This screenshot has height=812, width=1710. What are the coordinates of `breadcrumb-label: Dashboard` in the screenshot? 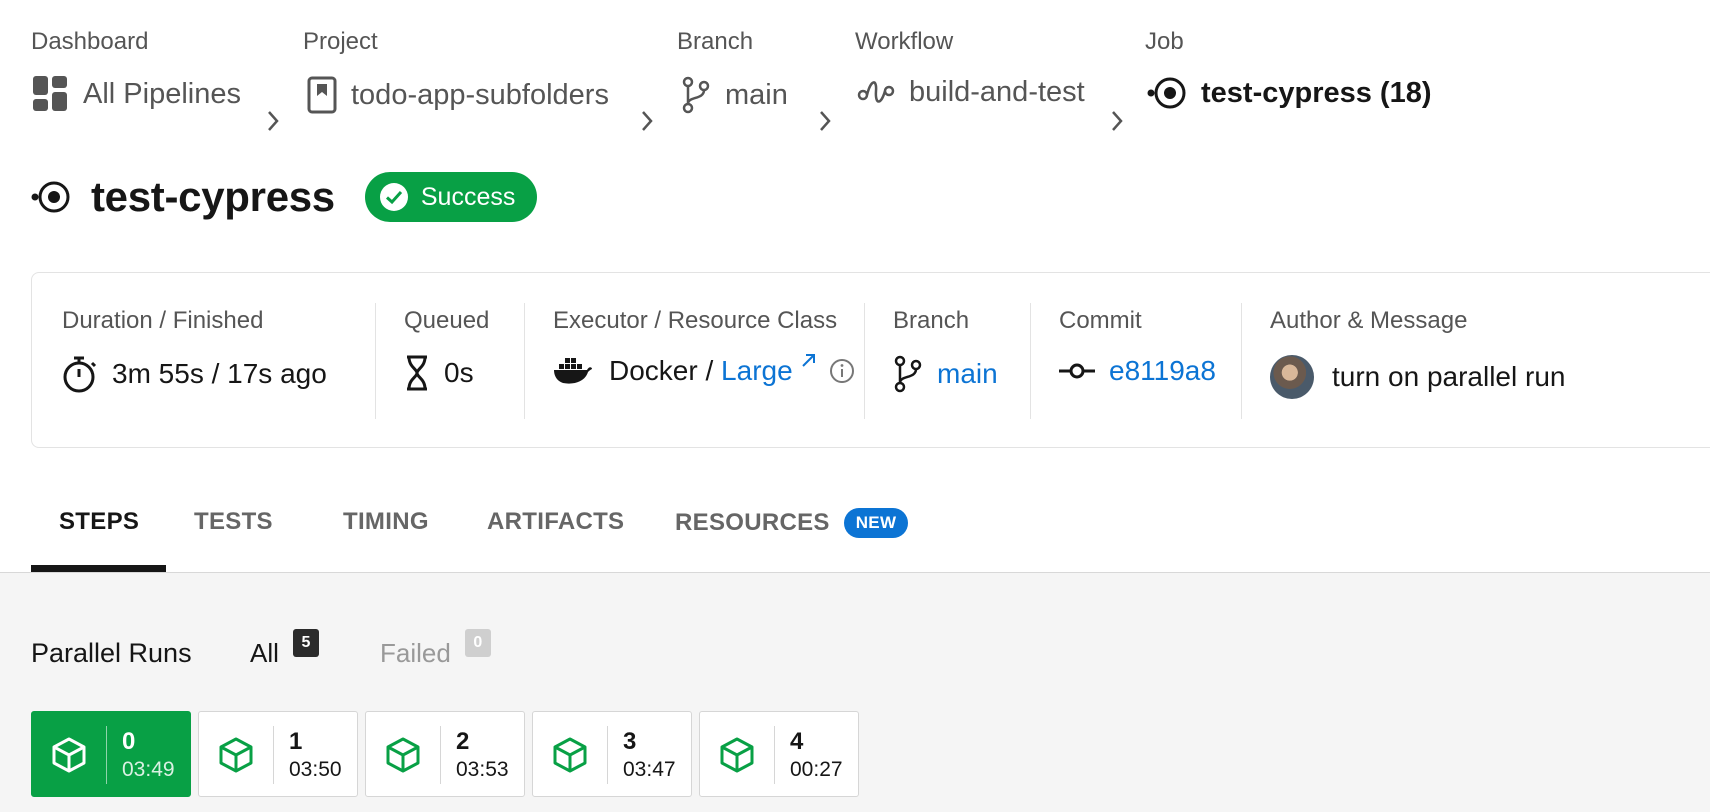 It's located at (90, 41).